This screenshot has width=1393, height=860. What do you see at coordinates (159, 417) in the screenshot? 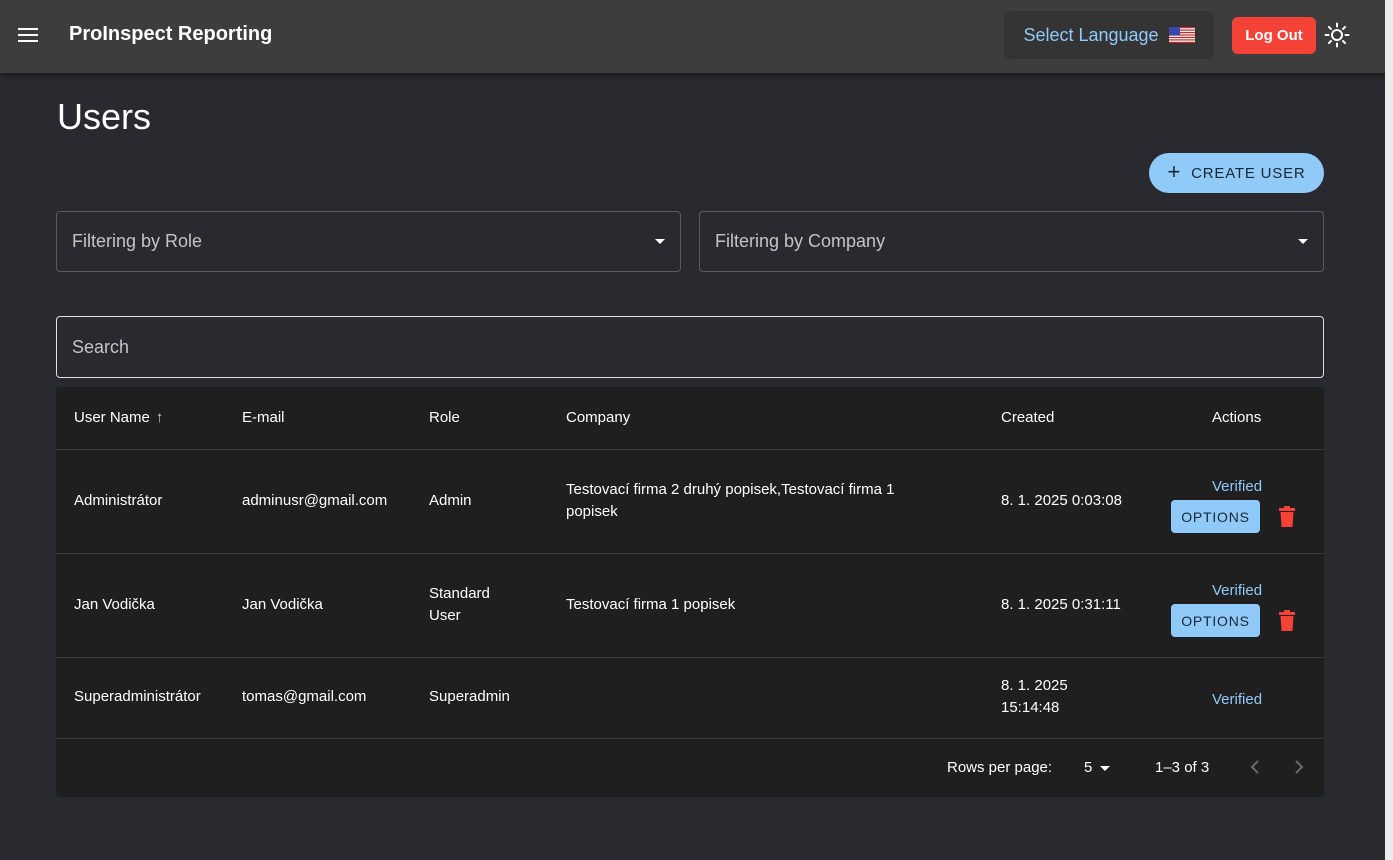
I see `arrow-up-icon: ↑` at bounding box center [159, 417].